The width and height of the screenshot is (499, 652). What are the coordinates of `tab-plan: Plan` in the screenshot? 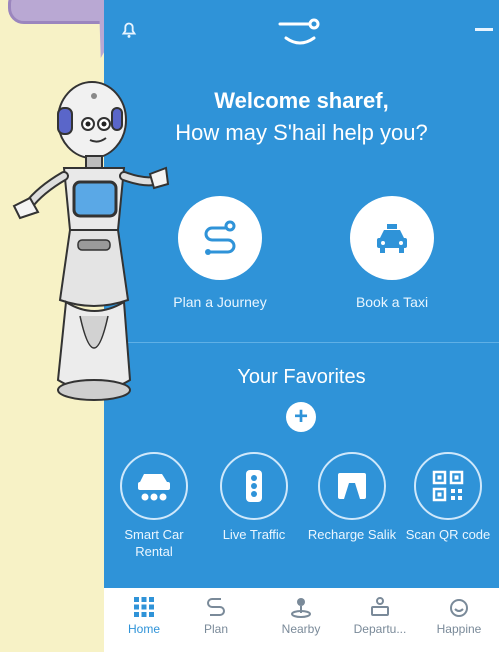 It's located at (216, 620).